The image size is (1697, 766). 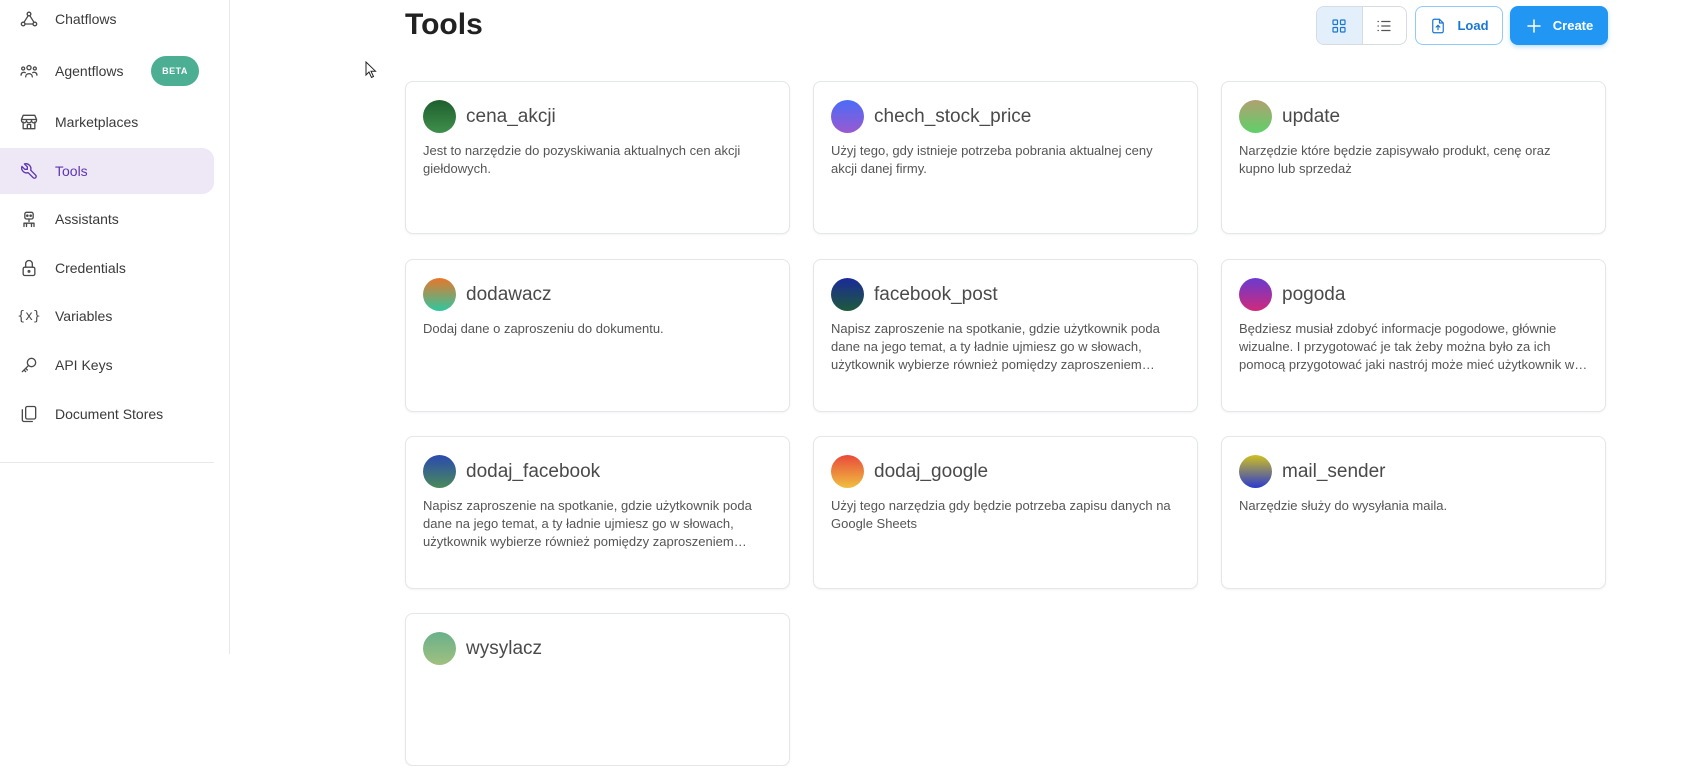 What do you see at coordinates (1573, 25) in the screenshot?
I see `create-label: Create` at bounding box center [1573, 25].